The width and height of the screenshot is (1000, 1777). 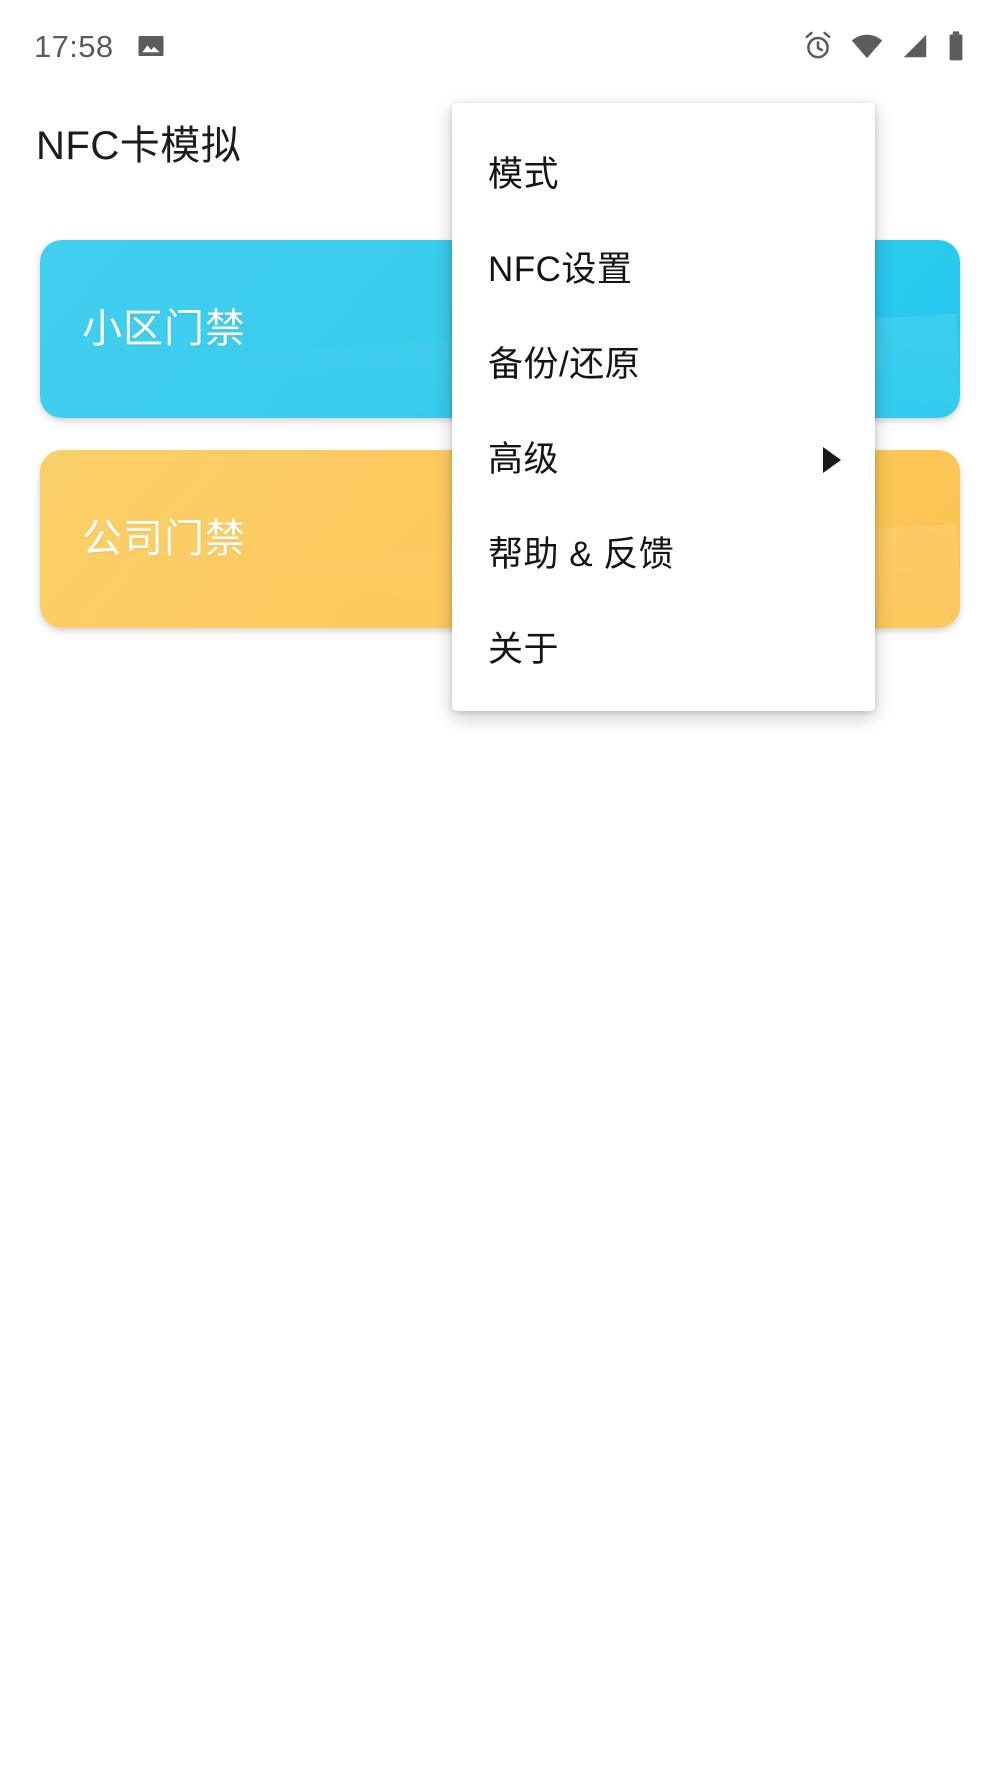 What do you see at coordinates (564, 364) in the screenshot?
I see `menu-item-label: 备份/还原` at bounding box center [564, 364].